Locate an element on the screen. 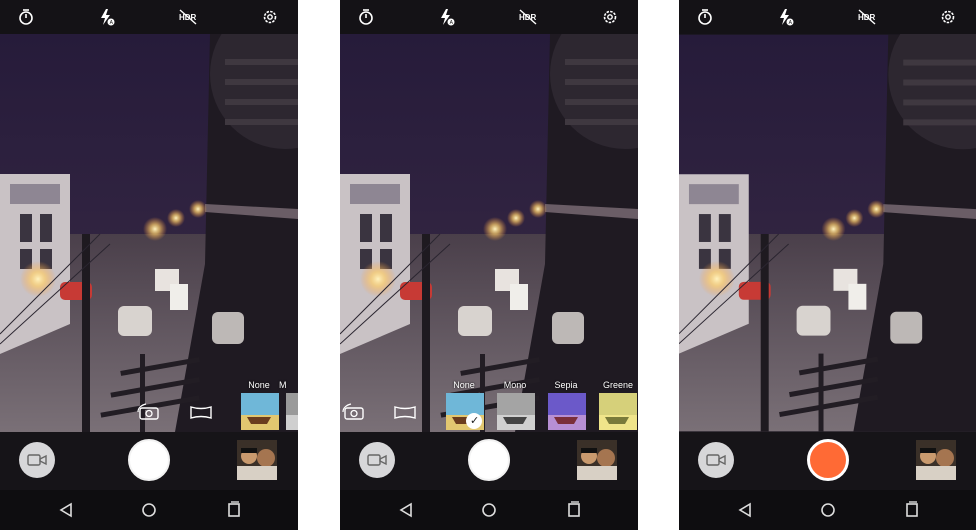 The width and height of the screenshot is (976, 530). filter-label-mono: Mono is located at coordinates (515, 385).